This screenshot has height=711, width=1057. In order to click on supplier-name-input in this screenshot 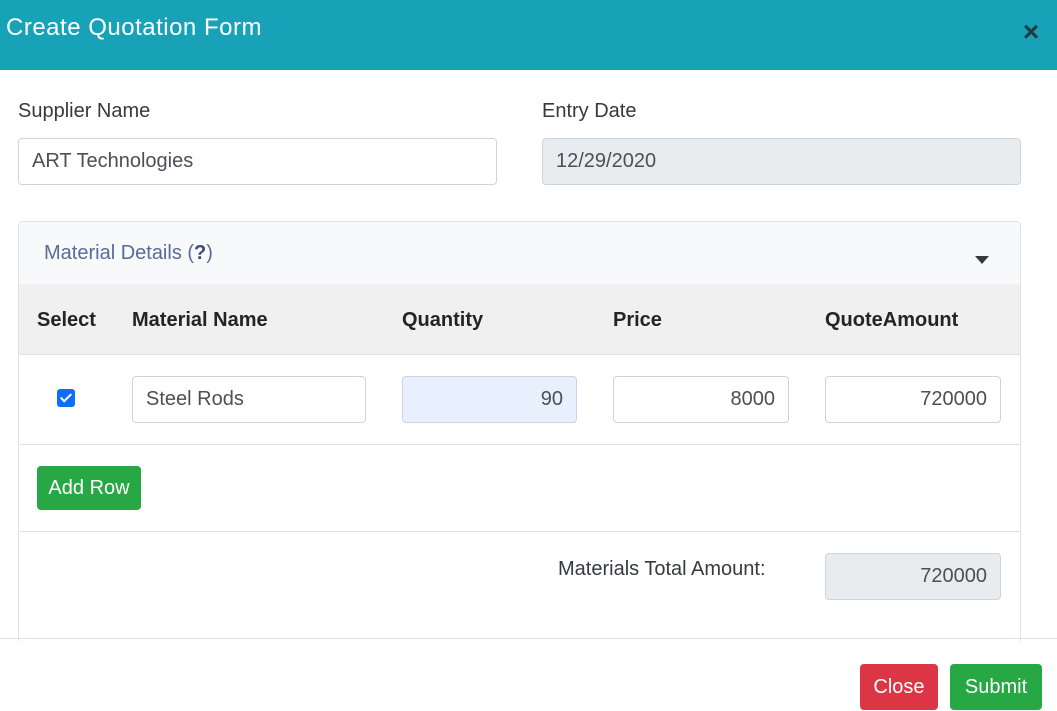, I will do `click(257, 161)`.